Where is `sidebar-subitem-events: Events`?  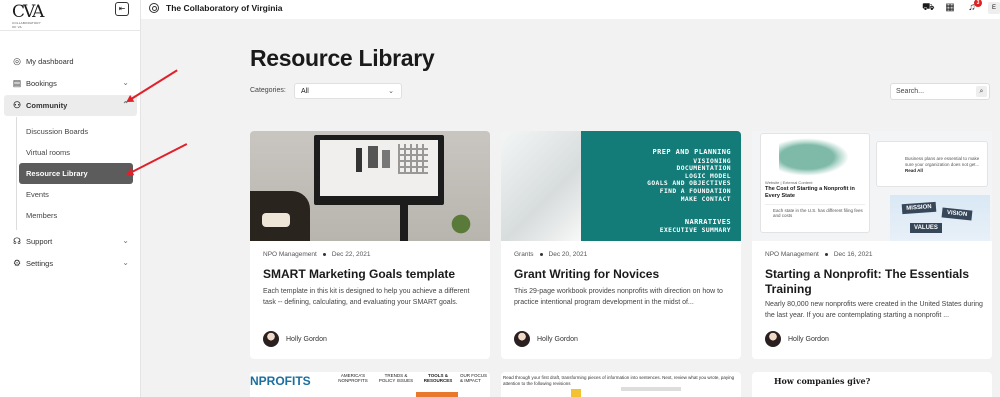 sidebar-subitem-events: Events is located at coordinates (76, 194).